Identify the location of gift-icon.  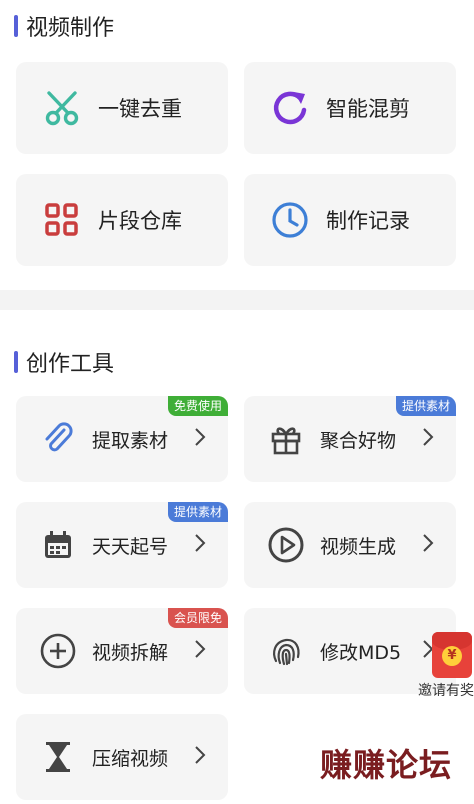
(286, 439).